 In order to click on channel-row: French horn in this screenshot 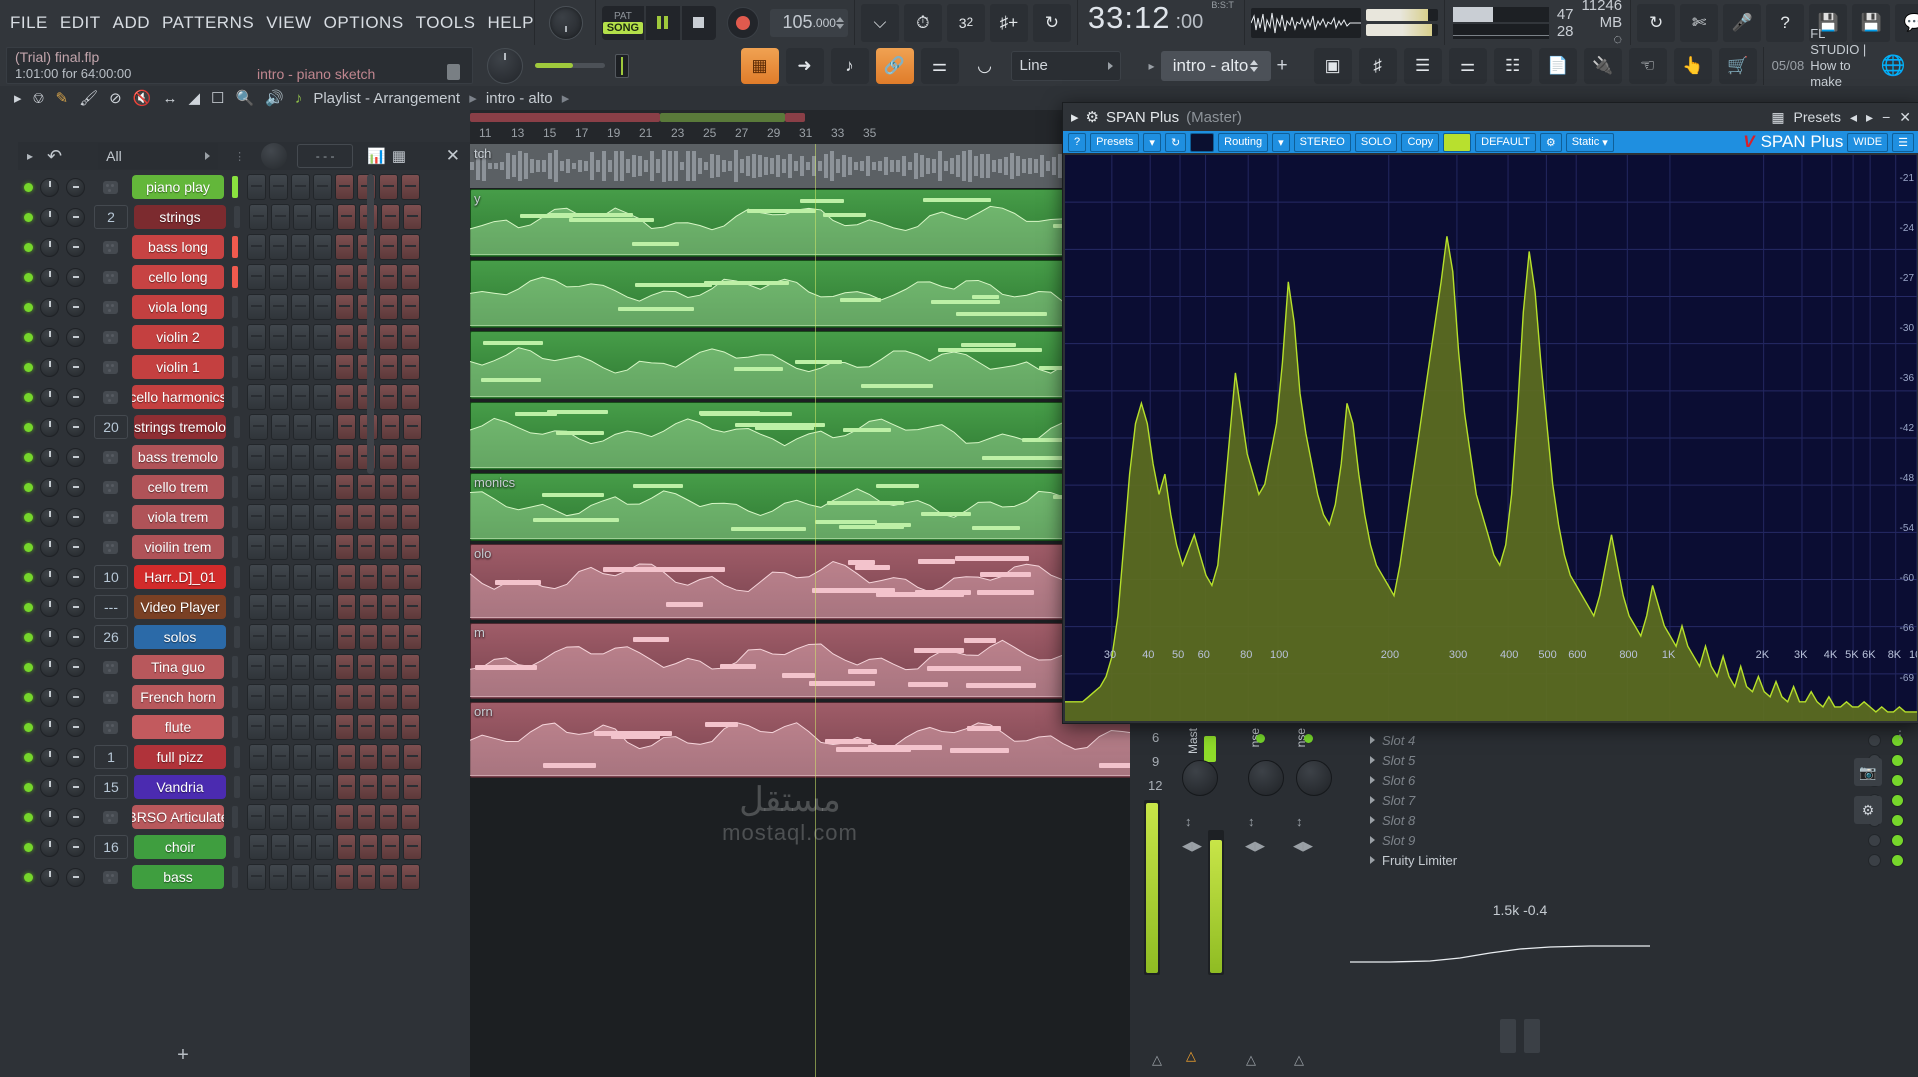, I will do `click(244, 697)`.